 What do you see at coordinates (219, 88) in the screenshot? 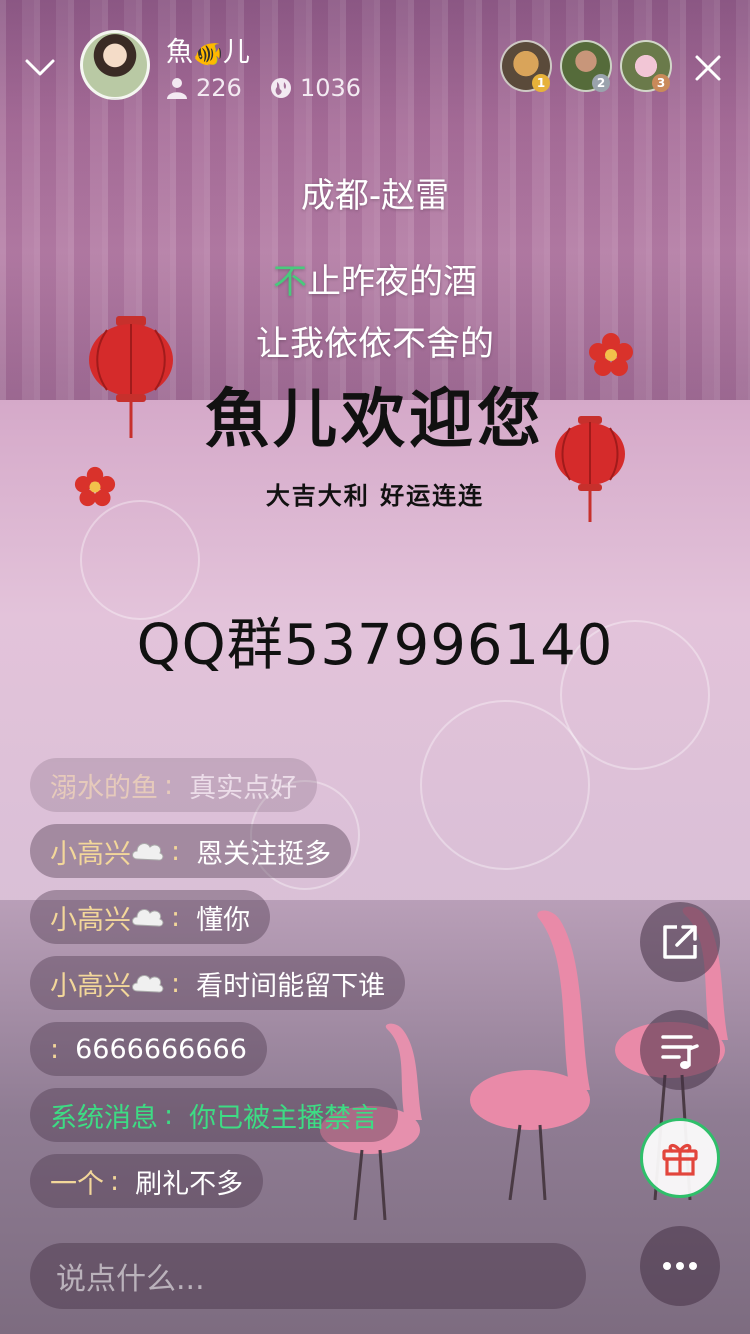
I see `fans-count: 226` at bounding box center [219, 88].